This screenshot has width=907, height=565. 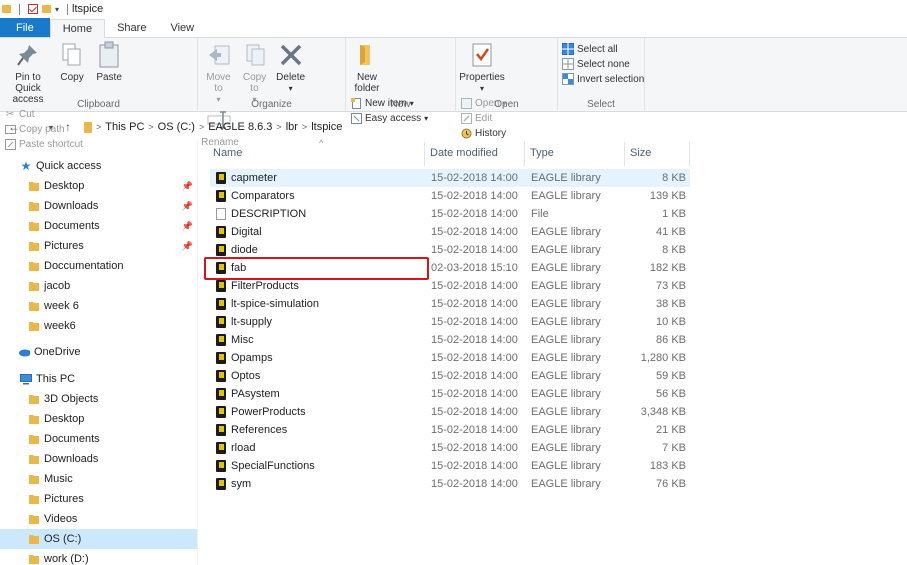 What do you see at coordinates (109, 61) in the screenshot?
I see `paste-button: Paste` at bounding box center [109, 61].